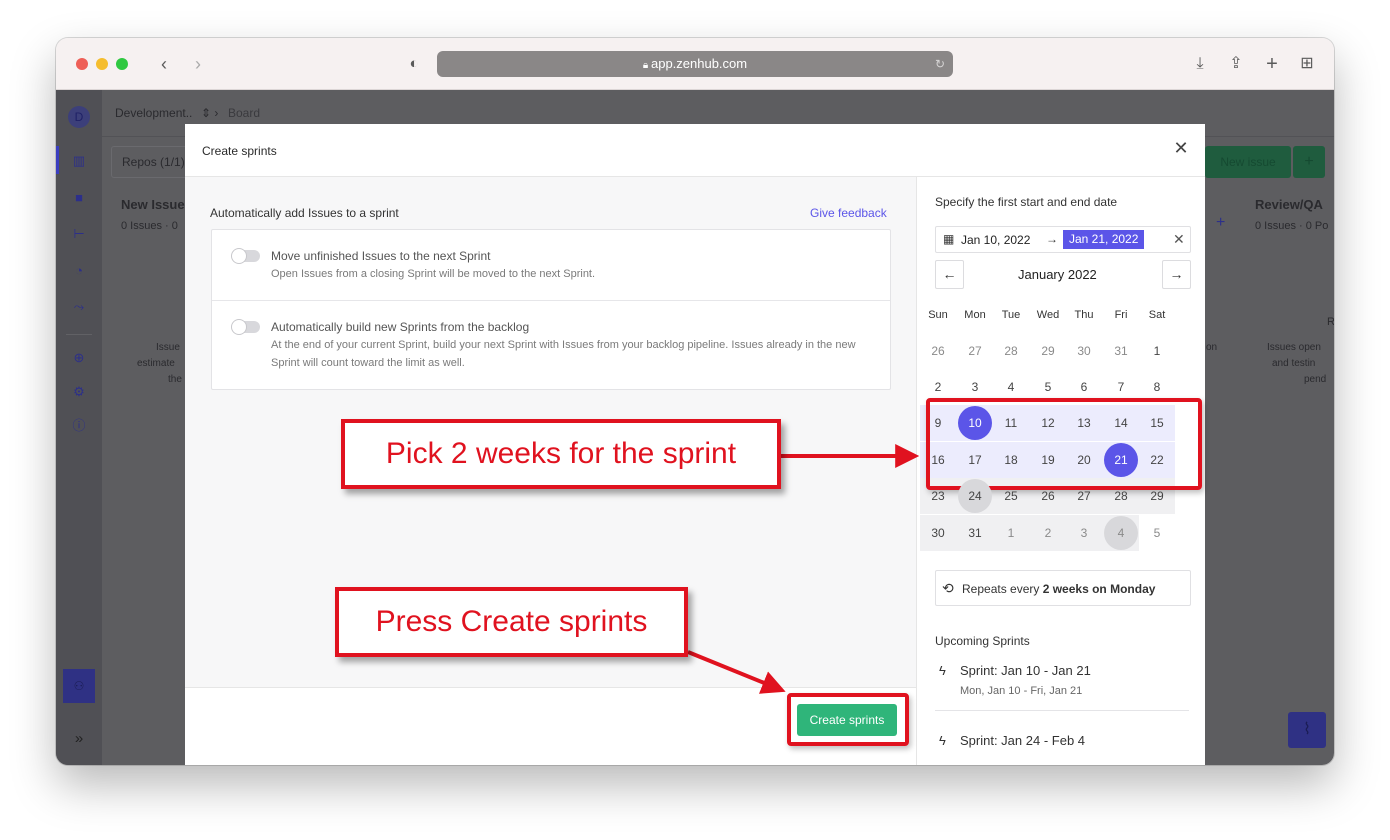 The height and width of the screenshot is (840, 1390). I want to click on calendar-day: 15, so click(1157, 423).